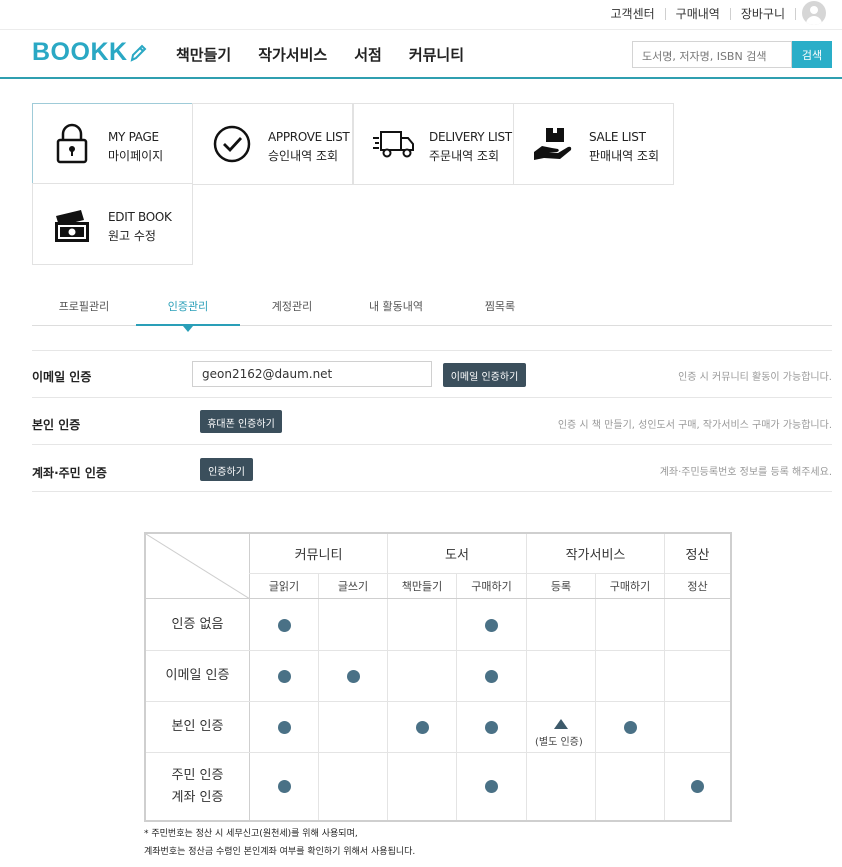 The height and width of the screenshot is (867, 842). I want to click on customer-center-link: 고객센터, so click(632, 13).